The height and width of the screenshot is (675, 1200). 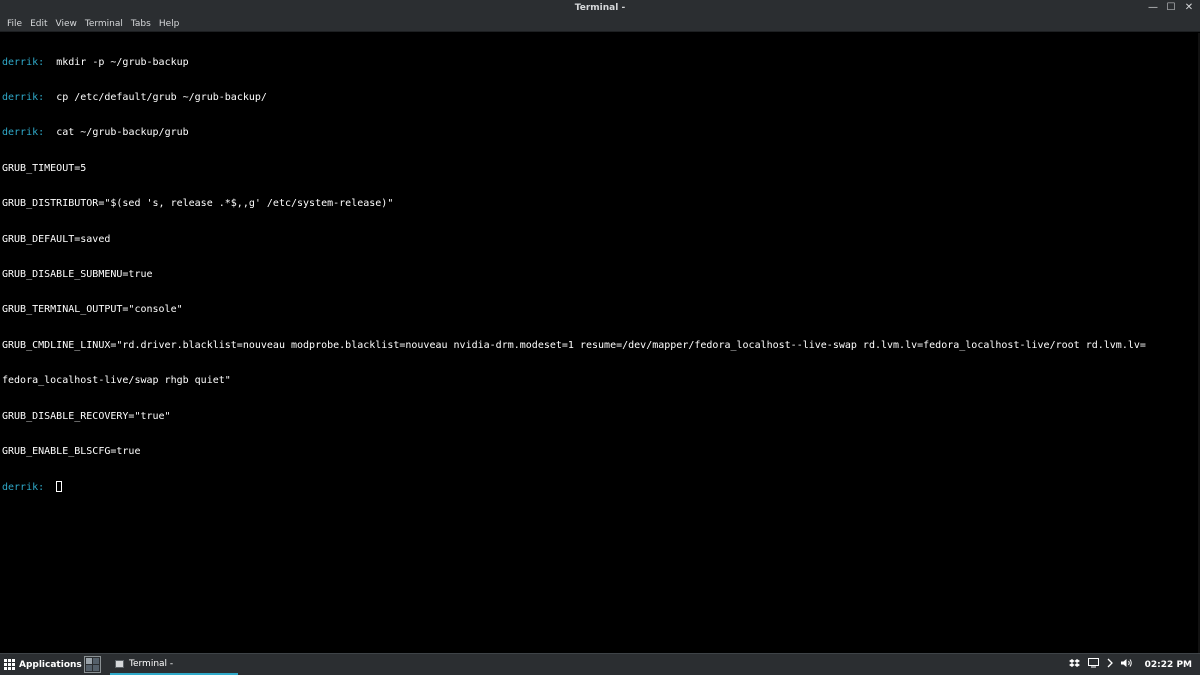 I want to click on chevron-right-icon, so click(x=1110, y=664).